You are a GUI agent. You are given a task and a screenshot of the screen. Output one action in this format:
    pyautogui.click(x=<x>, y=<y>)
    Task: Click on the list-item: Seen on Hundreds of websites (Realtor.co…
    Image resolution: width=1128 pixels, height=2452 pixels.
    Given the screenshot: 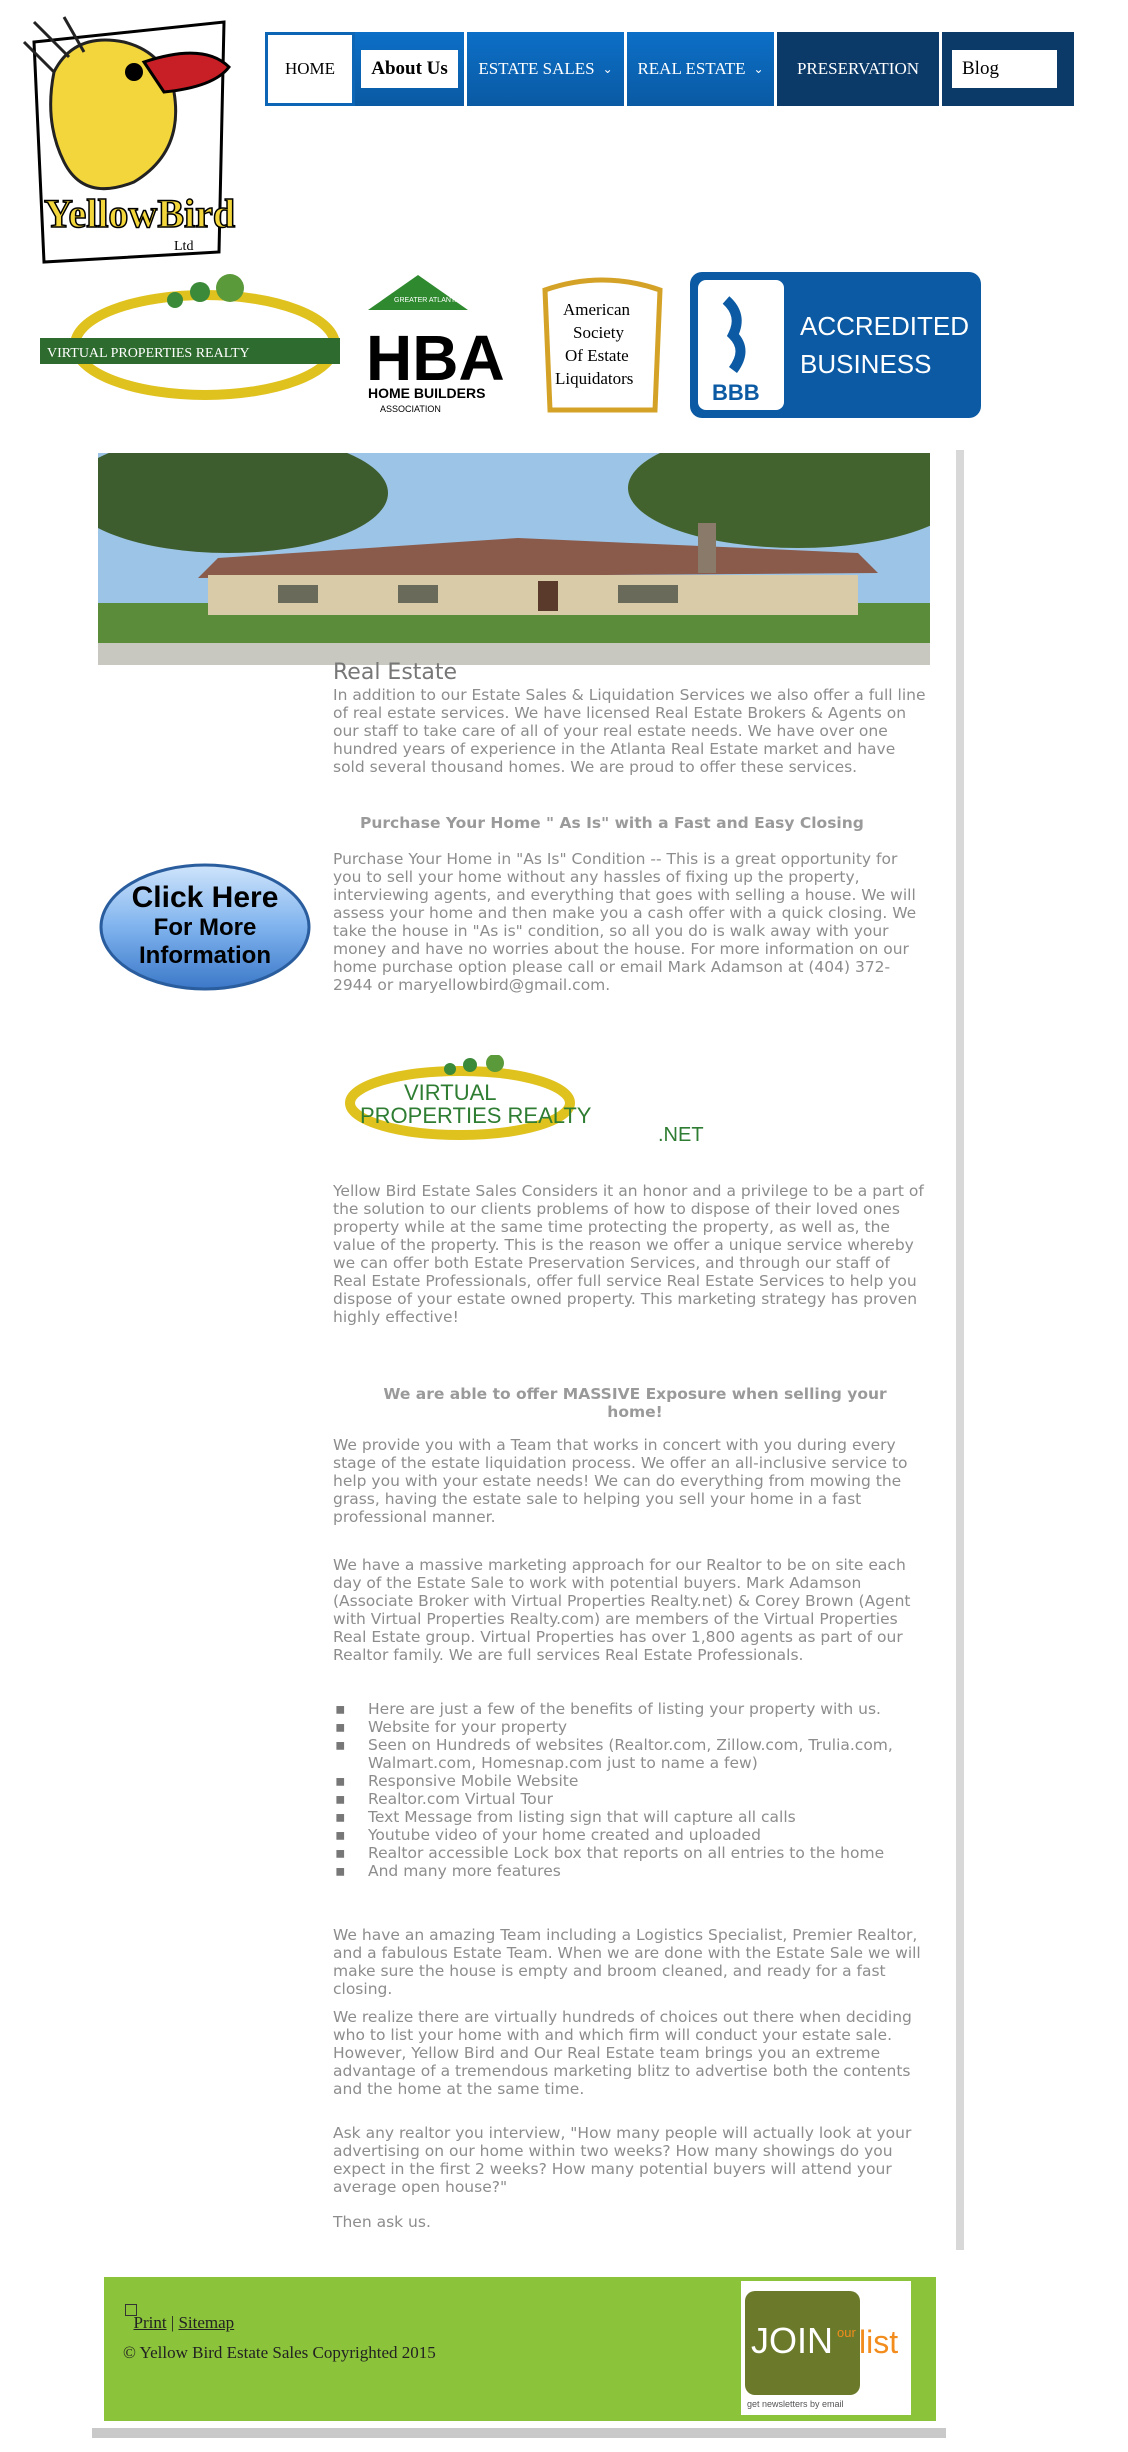 What is the action you would take?
    pyautogui.click(x=630, y=1754)
    